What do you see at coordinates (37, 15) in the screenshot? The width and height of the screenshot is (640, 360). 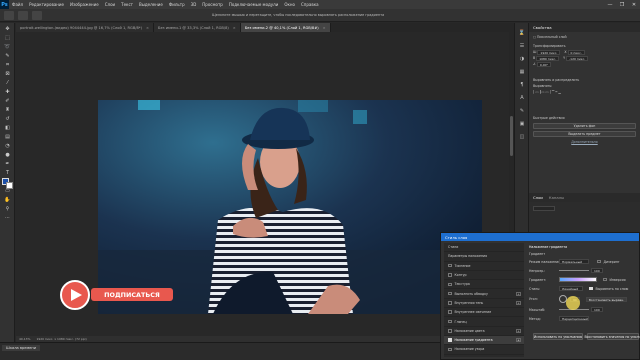 I see `gradient-preset-icon` at bounding box center [37, 15].